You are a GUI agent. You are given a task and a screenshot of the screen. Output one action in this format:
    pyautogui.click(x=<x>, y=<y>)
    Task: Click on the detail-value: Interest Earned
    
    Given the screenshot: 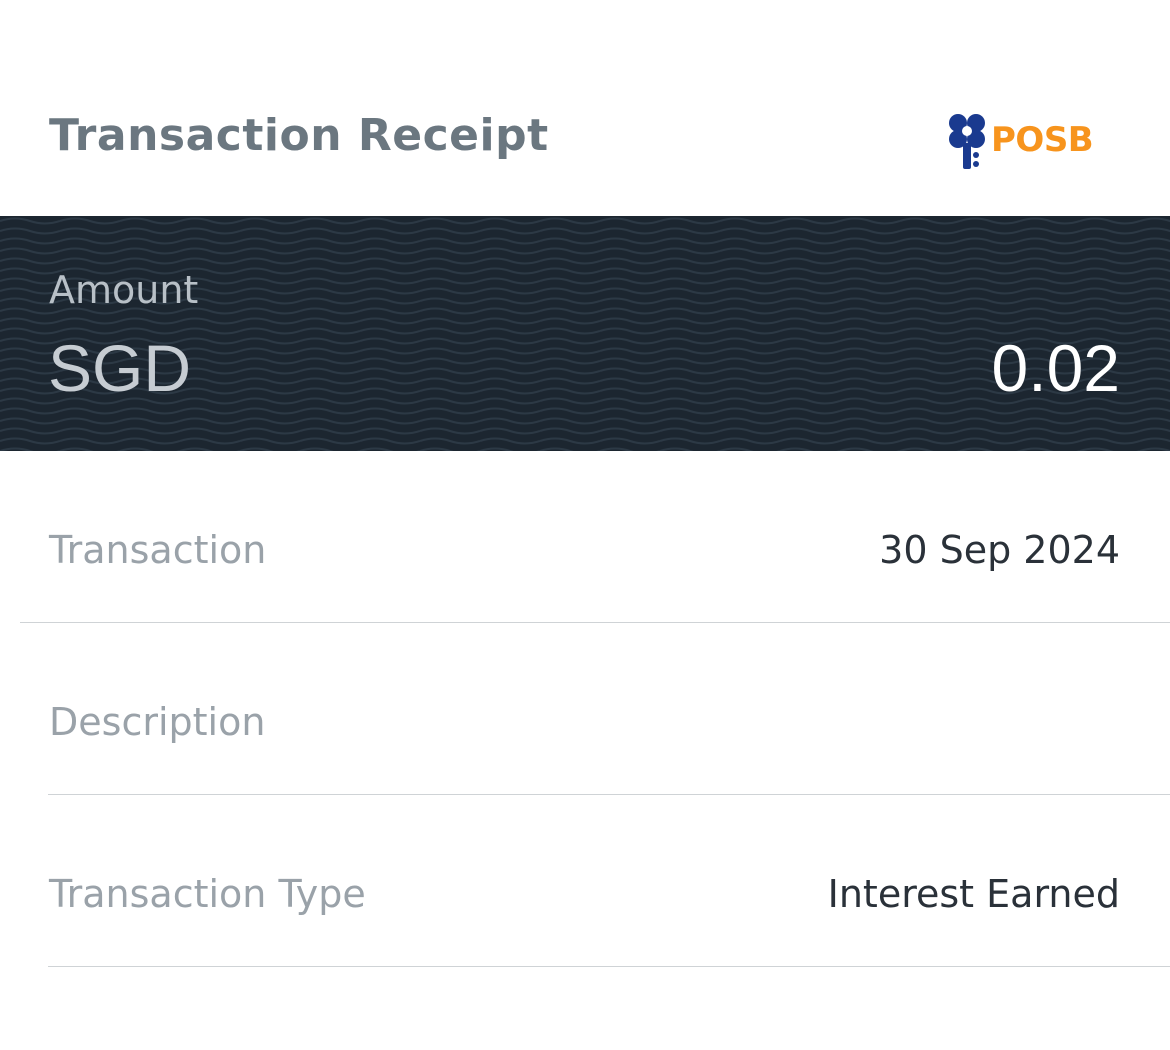 What is the action you would take?
    pyautogui.click(x=973, y=894)
    